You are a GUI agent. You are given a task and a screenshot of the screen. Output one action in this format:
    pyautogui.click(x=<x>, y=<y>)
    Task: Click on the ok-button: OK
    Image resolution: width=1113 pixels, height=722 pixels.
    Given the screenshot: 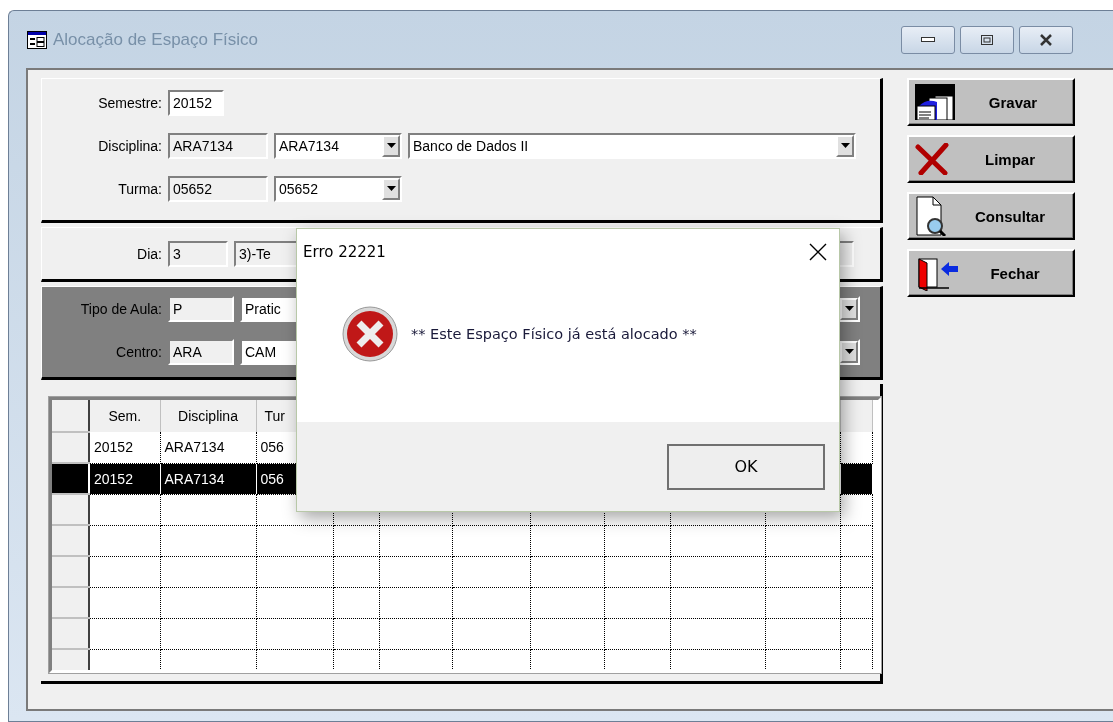 What is the action you would take?
    pyautogui.click(x=746, y=466)
    